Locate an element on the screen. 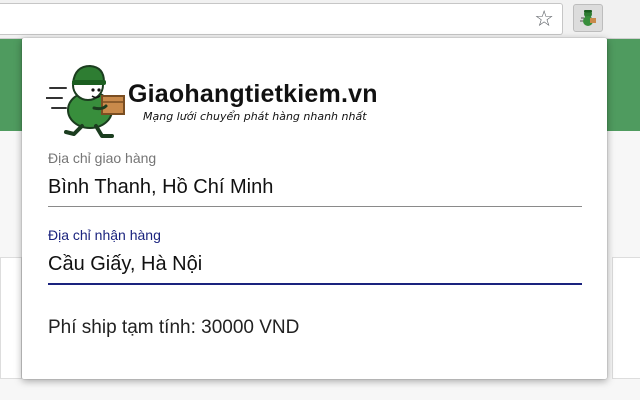 This screenshot has height=400, width=640. pickup-address-field: Địa chỉ giao hàng is located at coordinates (315, 180).